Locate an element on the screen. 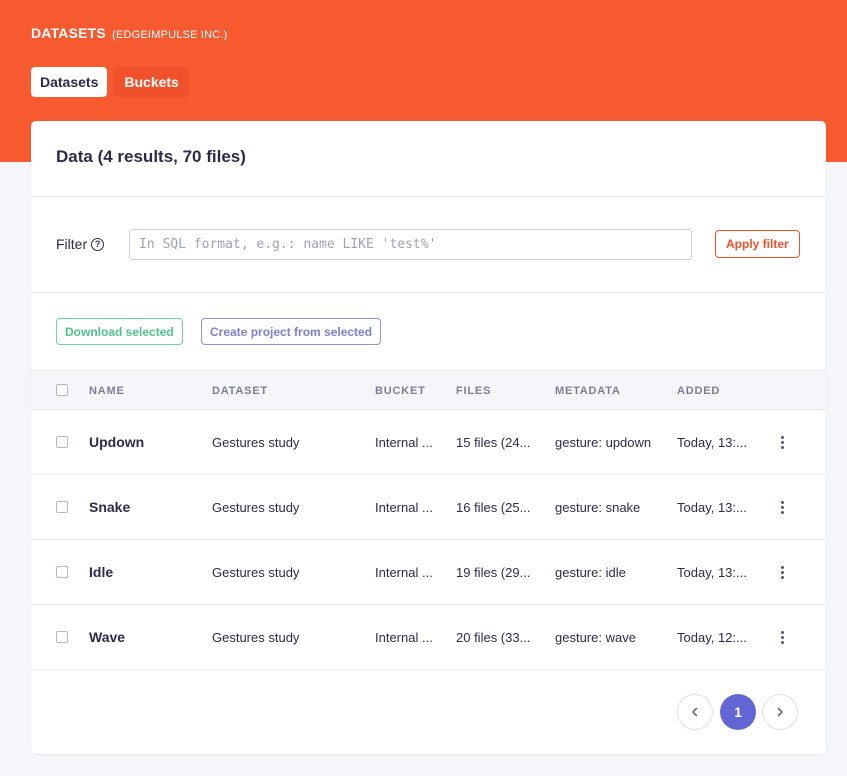 The image size is (847, 776). apply-filter-button: Apply filter is located at coordinates (757, 244).